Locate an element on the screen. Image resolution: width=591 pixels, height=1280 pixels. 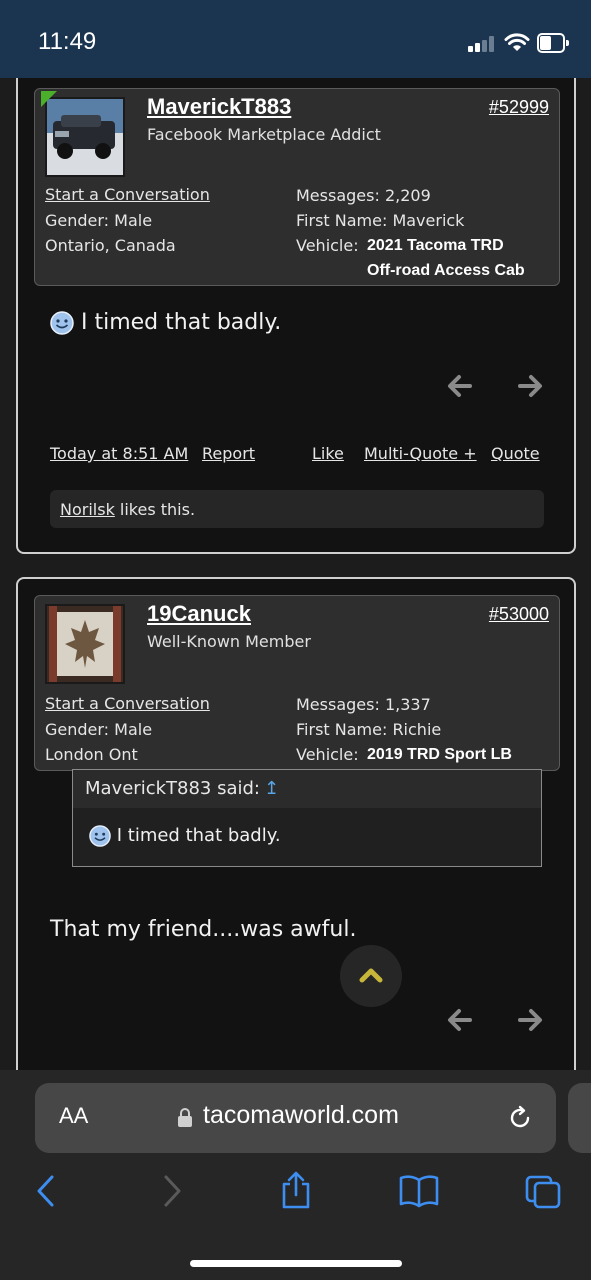
quote-block: MaverickT883 said: ↥ I timed that badly. is located at coordinates (307, 818).